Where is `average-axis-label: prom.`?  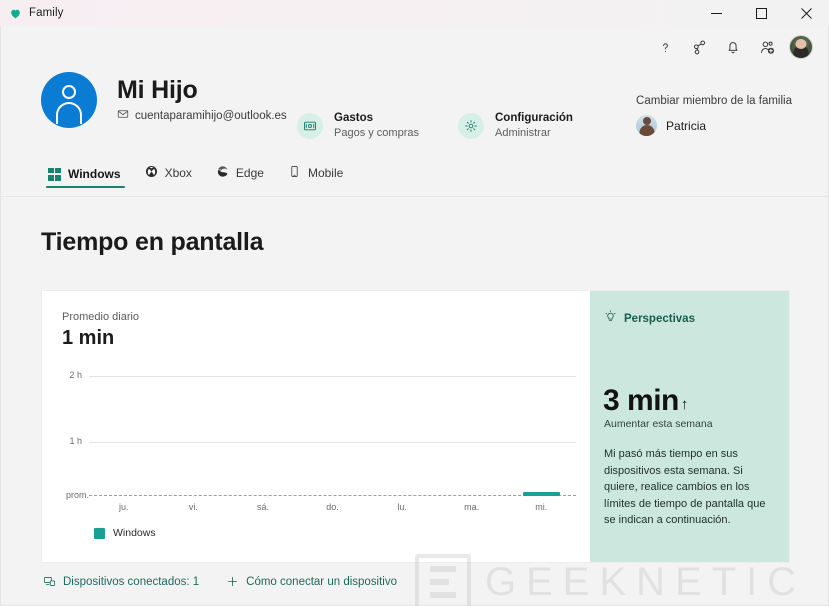
average-axis-label: prom. is located at coordinates (77, 495).